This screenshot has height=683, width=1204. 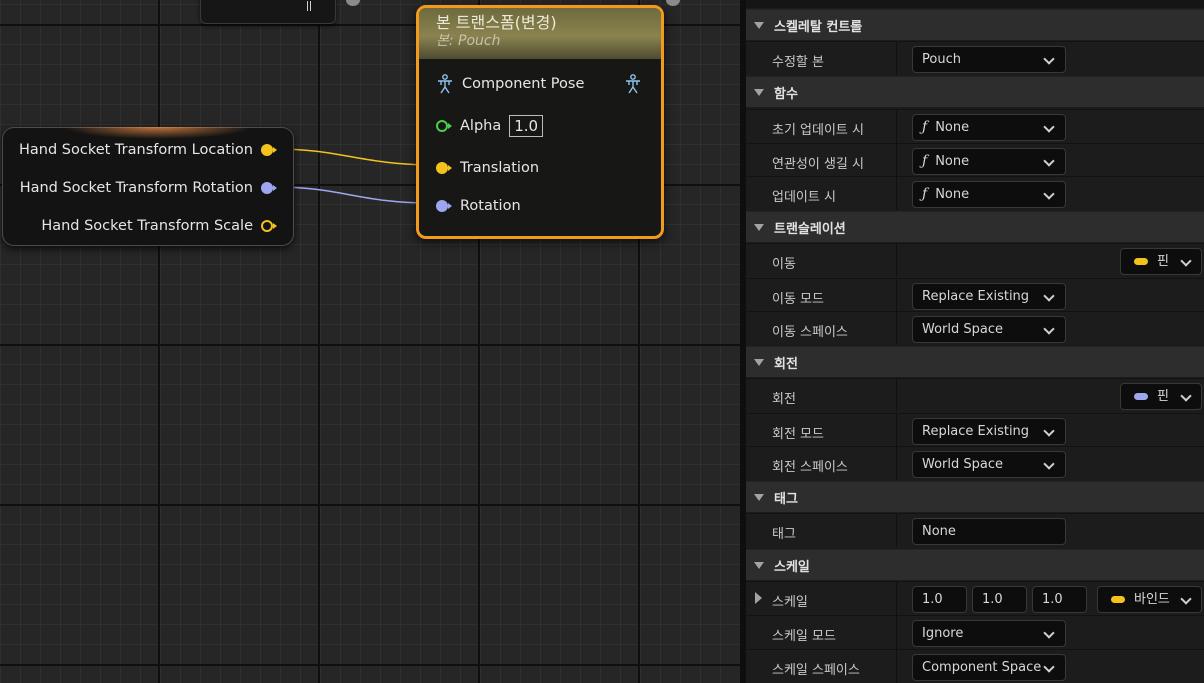 What do you see at coordinates (1141, 396) in the screenshot?
I see `rotator-pill-icon` at bounding box center [1141, 396].